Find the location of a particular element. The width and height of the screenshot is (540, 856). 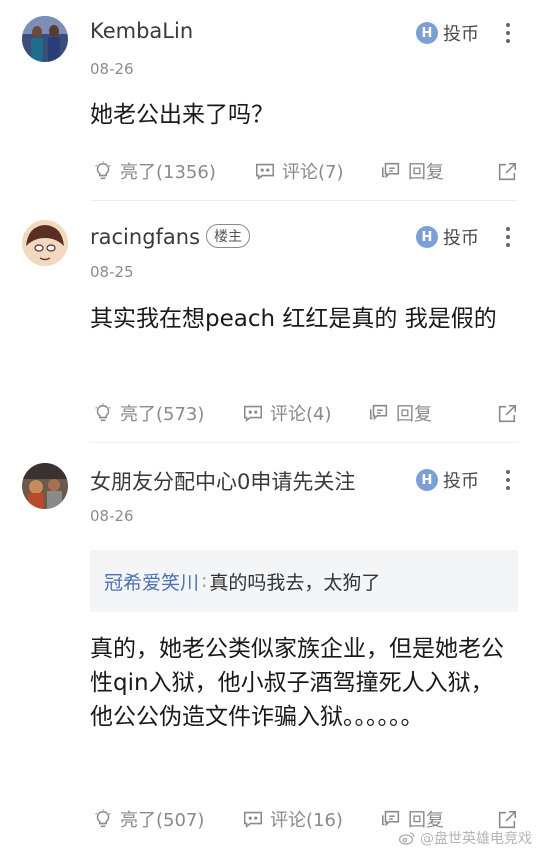

like-button: 亮了(573) is located at coordinates (148, 413).